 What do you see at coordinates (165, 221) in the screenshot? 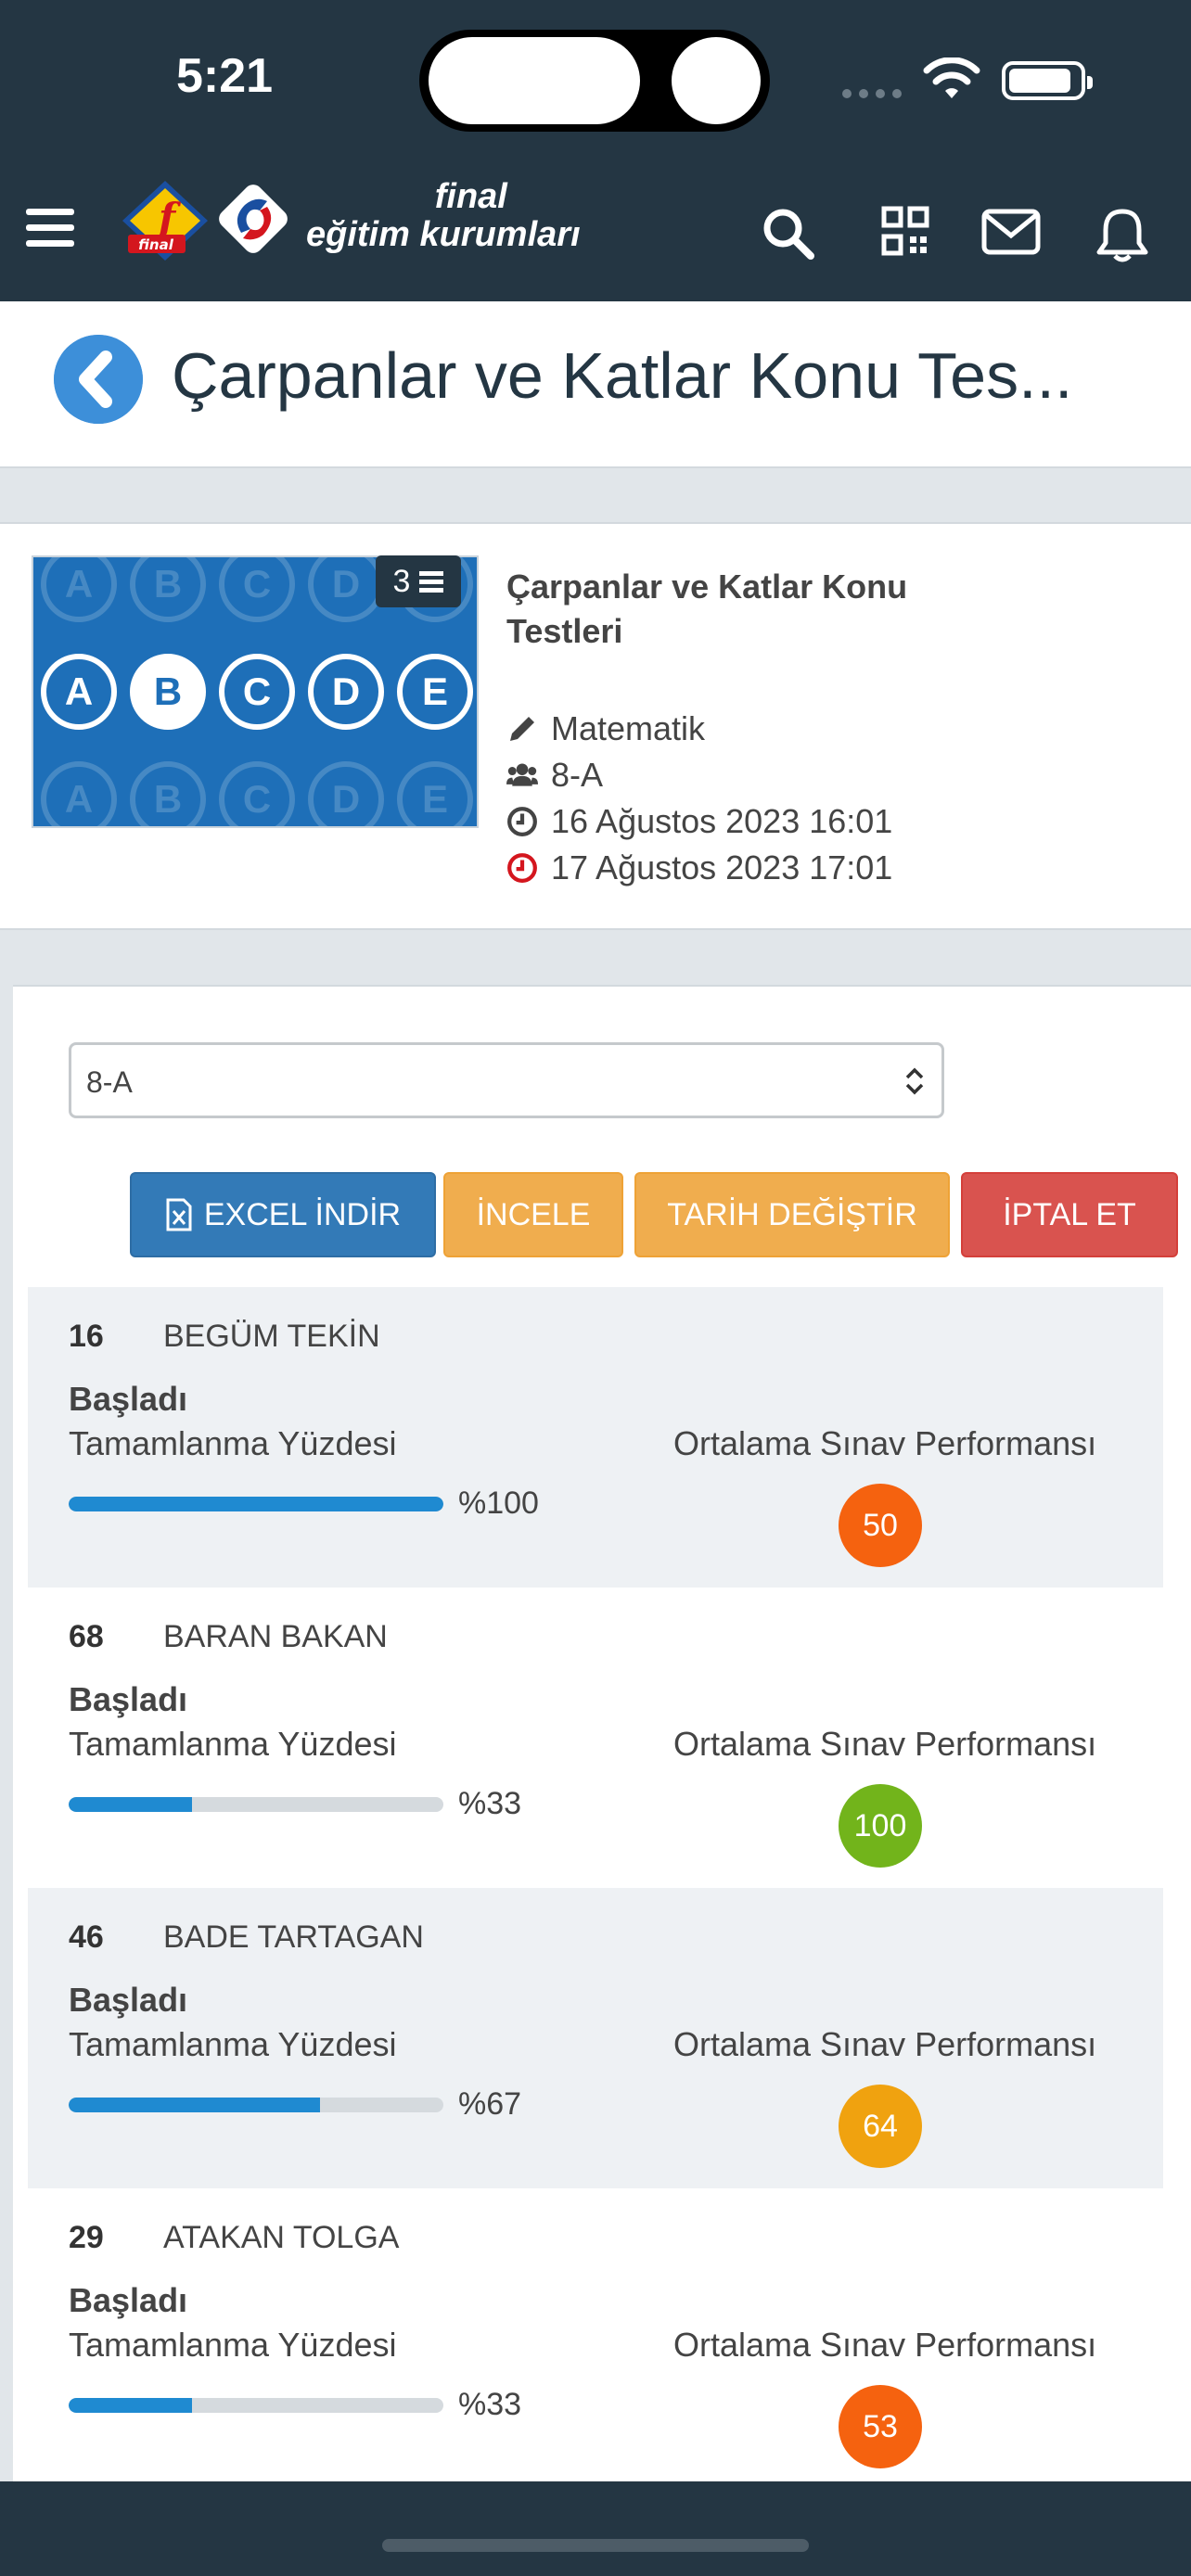
I see `final-logo-icon: f final` at bounding box center [165, 221].